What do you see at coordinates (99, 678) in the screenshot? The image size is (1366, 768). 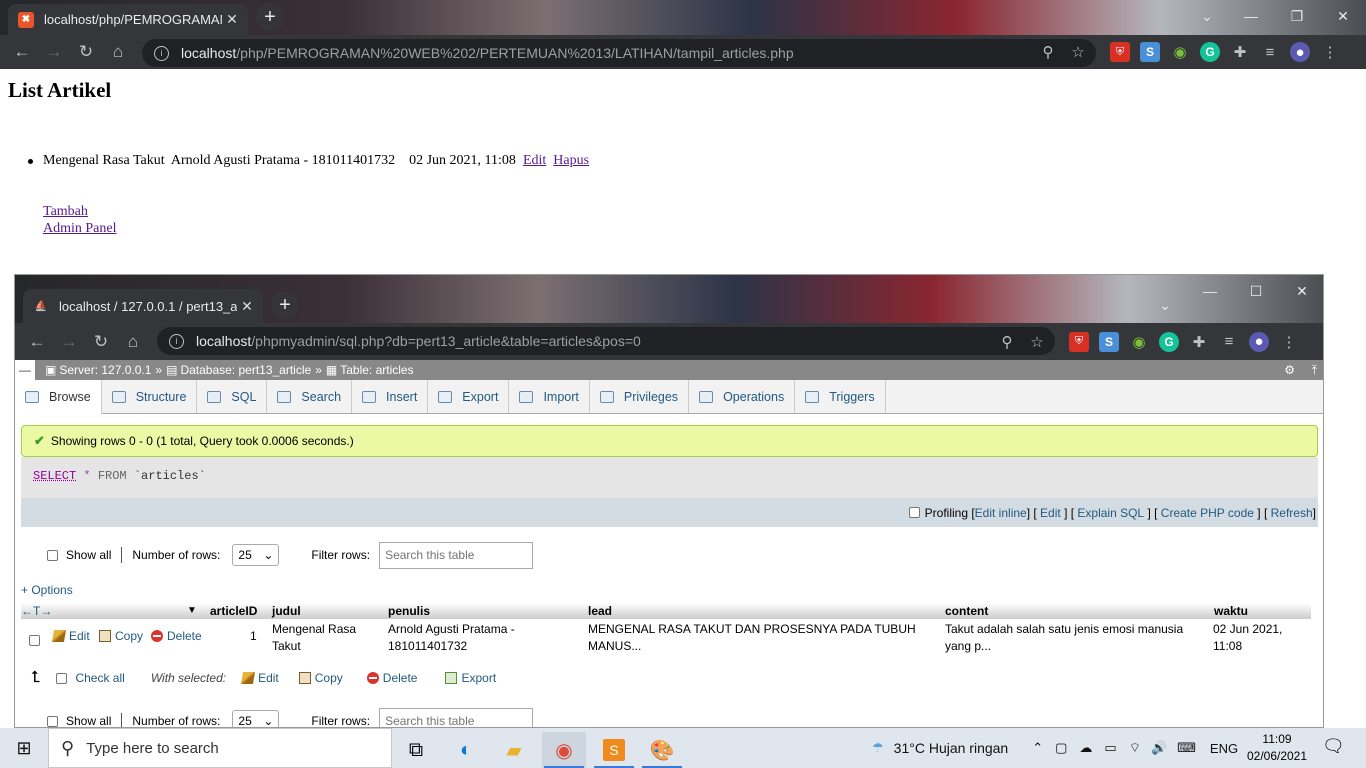 I see `check-all-label: Check all` at bounding box center [99, 678].